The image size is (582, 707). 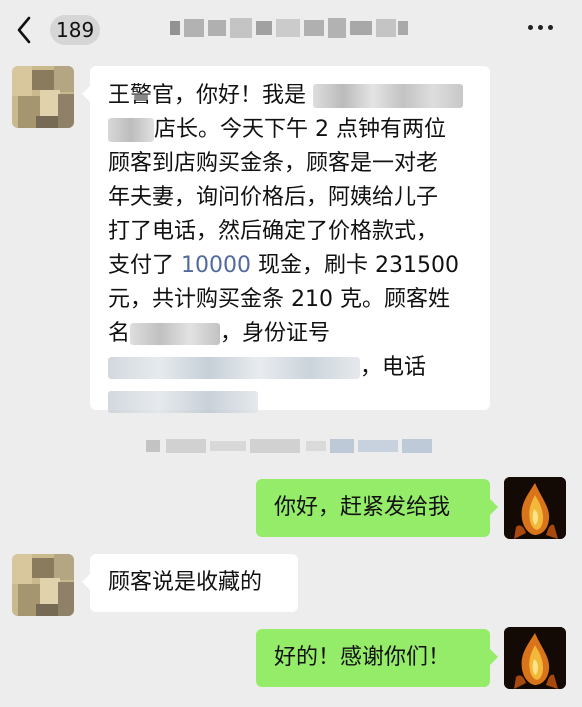 I want to click on chevron-left-icon, so click(x=24, y=30).